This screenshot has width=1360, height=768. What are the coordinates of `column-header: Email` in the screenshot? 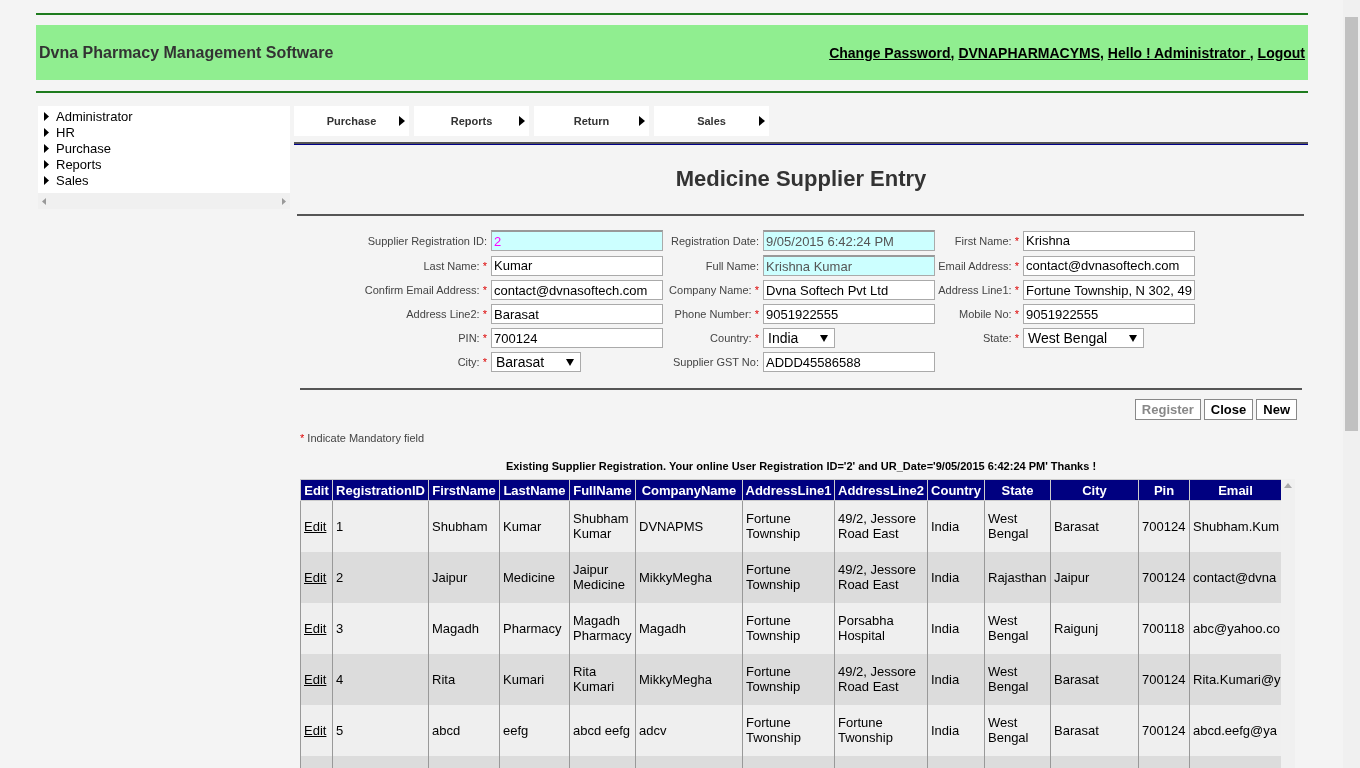 It's located at (1235, 490).